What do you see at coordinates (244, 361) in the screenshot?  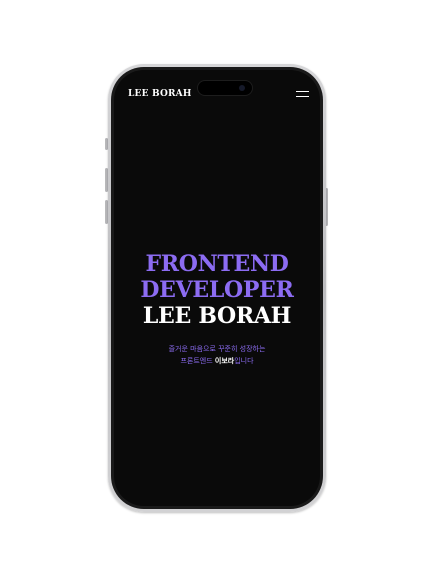 I see `tagline-suffix: 입니다` at bounding box center [244, 361].